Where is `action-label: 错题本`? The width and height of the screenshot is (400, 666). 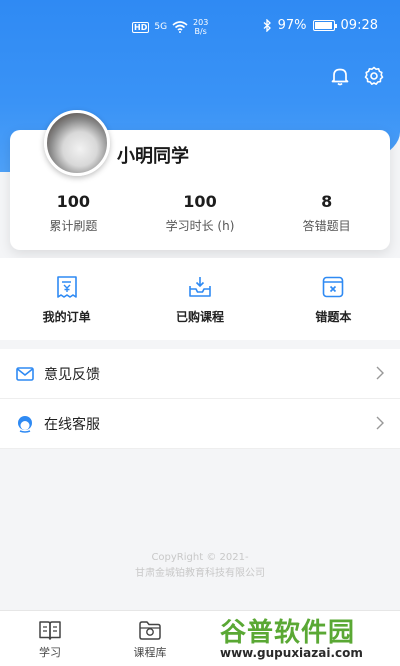 action-label: 错题本 is located at coordinates (333, 317).